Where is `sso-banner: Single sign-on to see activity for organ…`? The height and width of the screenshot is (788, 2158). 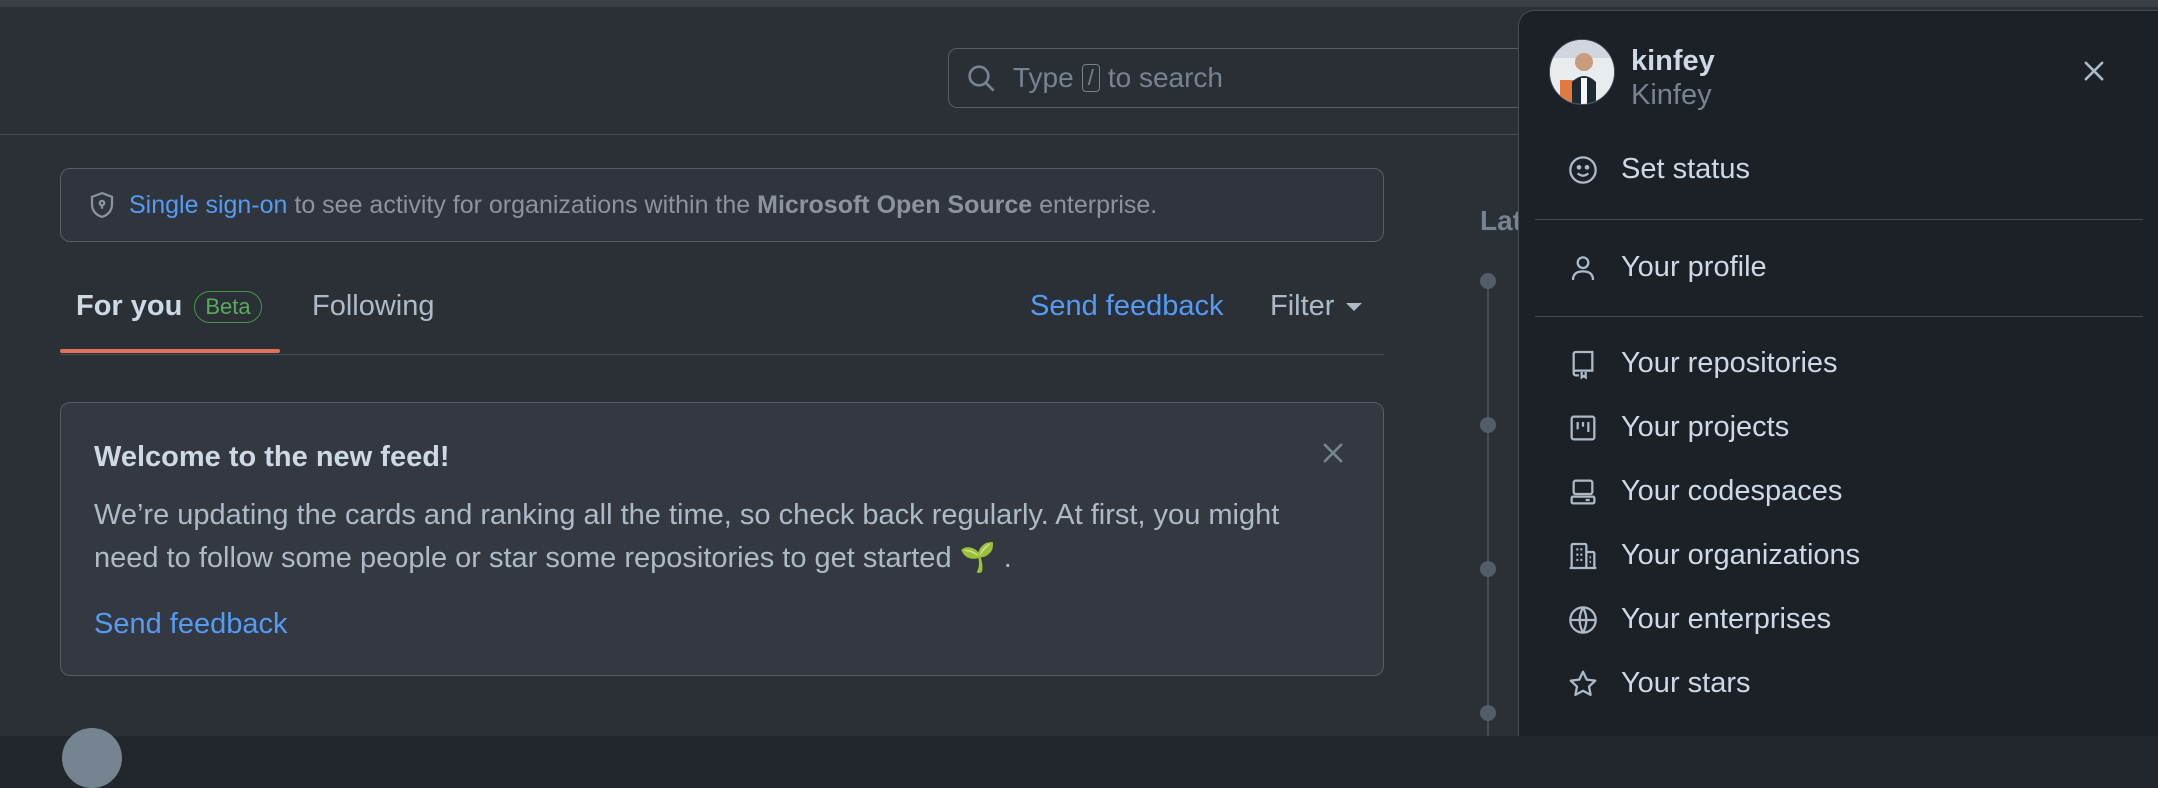 sso-banner: Single sign-on to see activity for organ… is located at coordinates (722, 205).